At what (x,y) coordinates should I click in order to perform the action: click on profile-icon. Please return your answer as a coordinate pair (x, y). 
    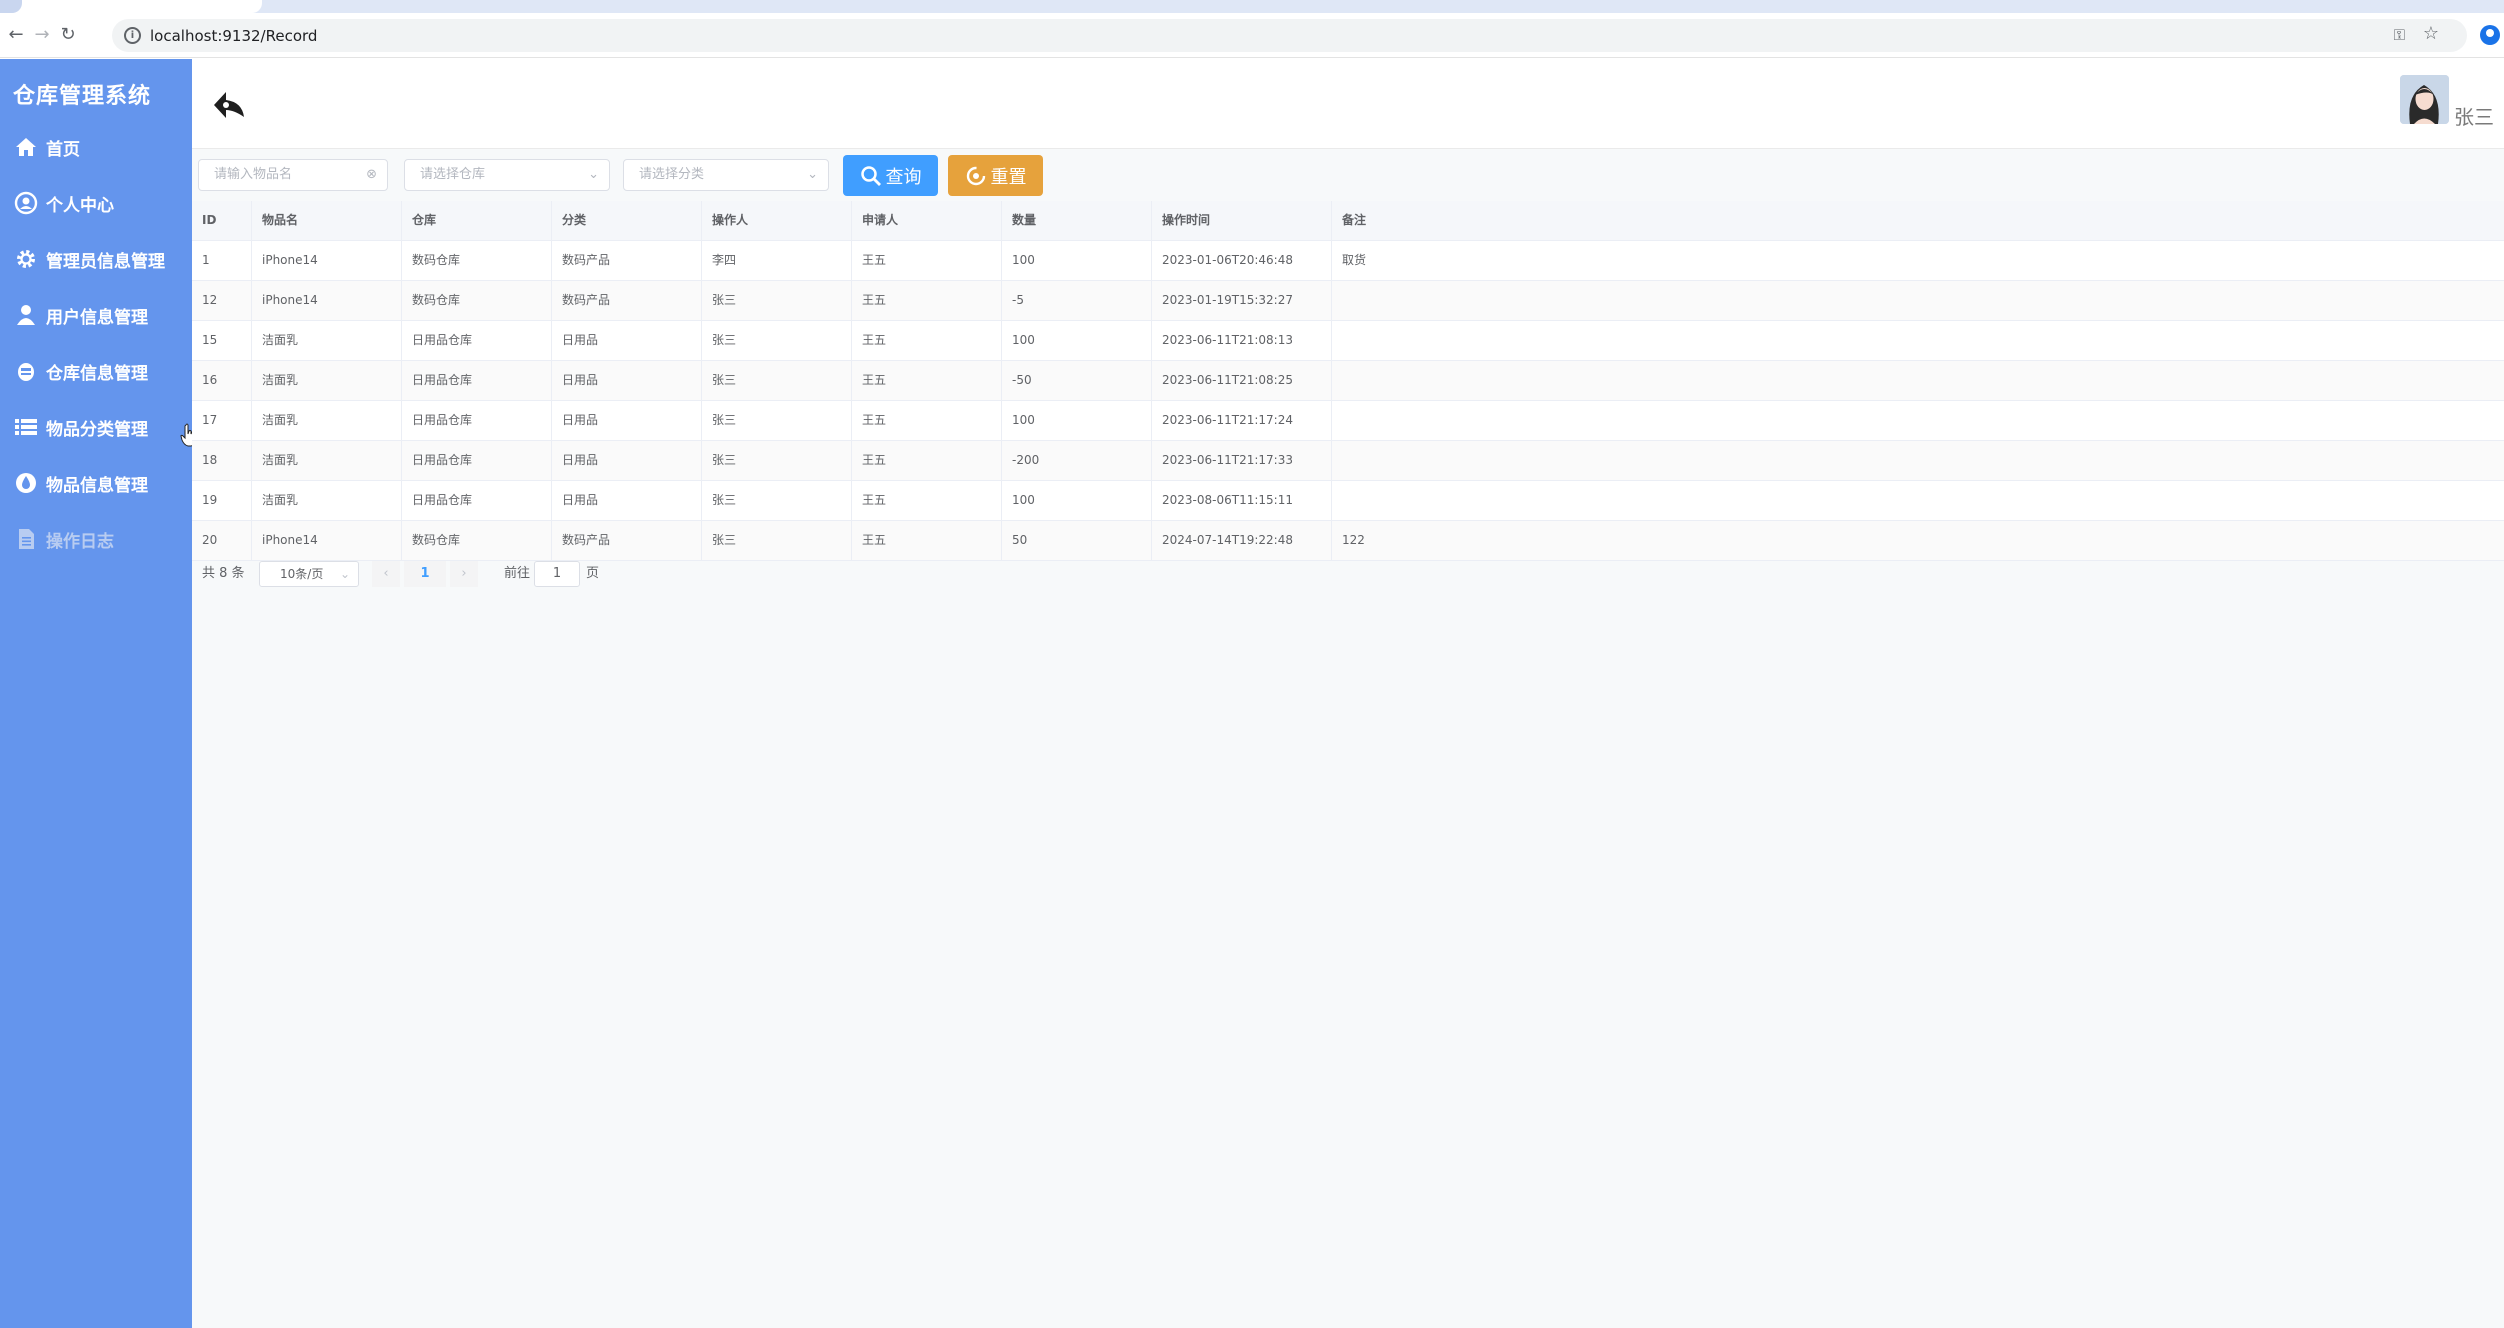
    Looking at the image, I should click on (2490, 35).